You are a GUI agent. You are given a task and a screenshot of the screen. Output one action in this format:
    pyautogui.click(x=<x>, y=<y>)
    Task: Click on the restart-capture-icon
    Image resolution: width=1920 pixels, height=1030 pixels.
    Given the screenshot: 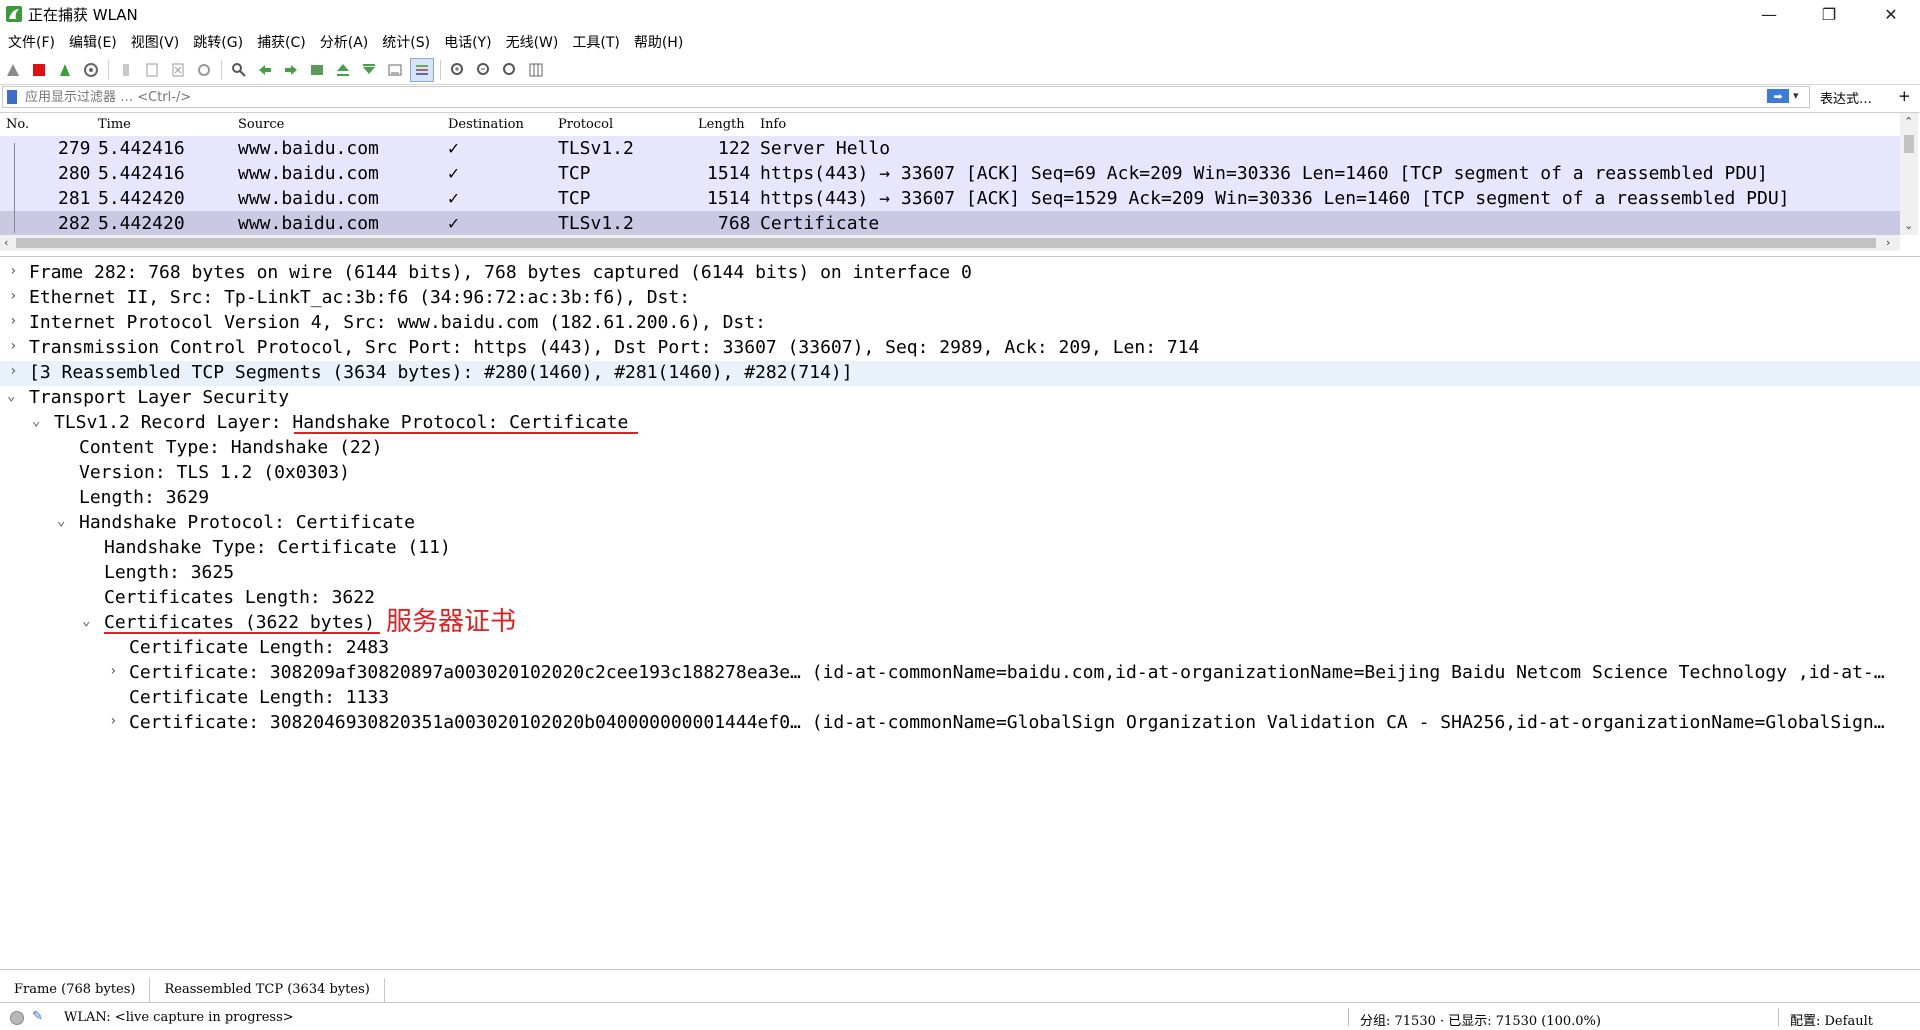 What is the action you would take?
    pyautogui.click(x=65, y=70)
    